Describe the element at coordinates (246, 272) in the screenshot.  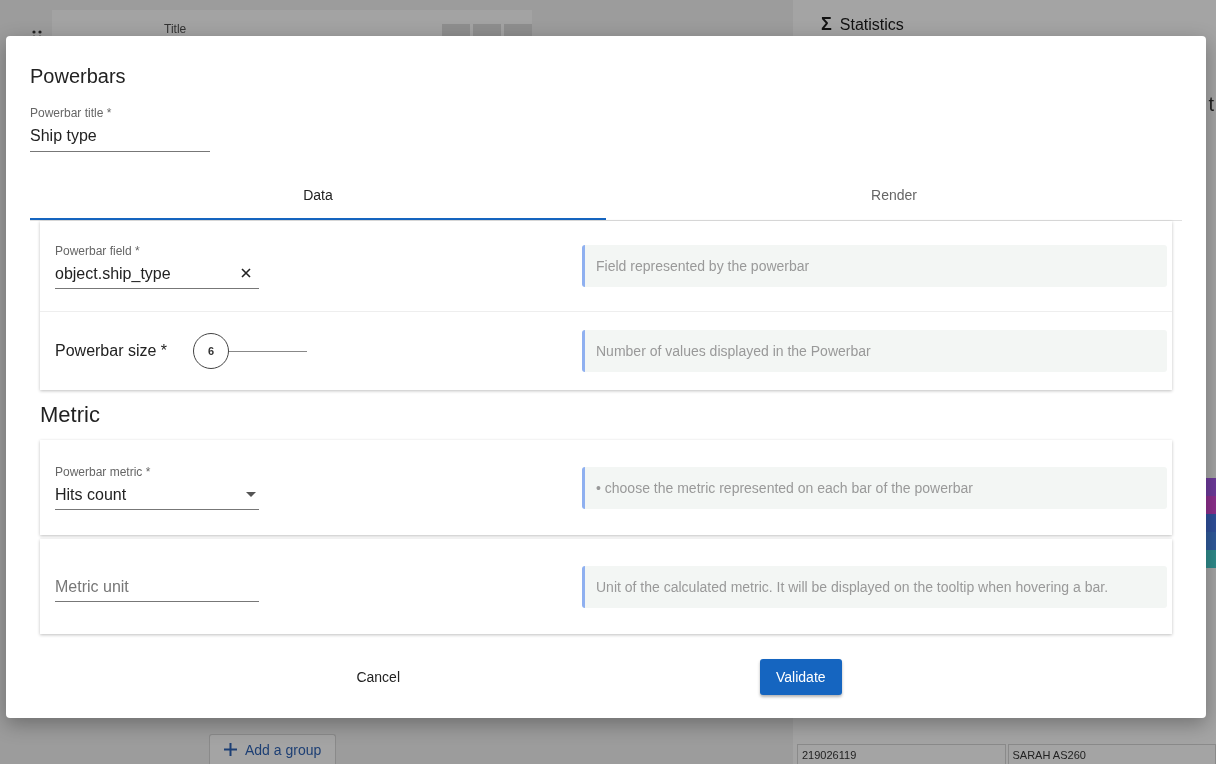
I see `clear-icon` at that location.